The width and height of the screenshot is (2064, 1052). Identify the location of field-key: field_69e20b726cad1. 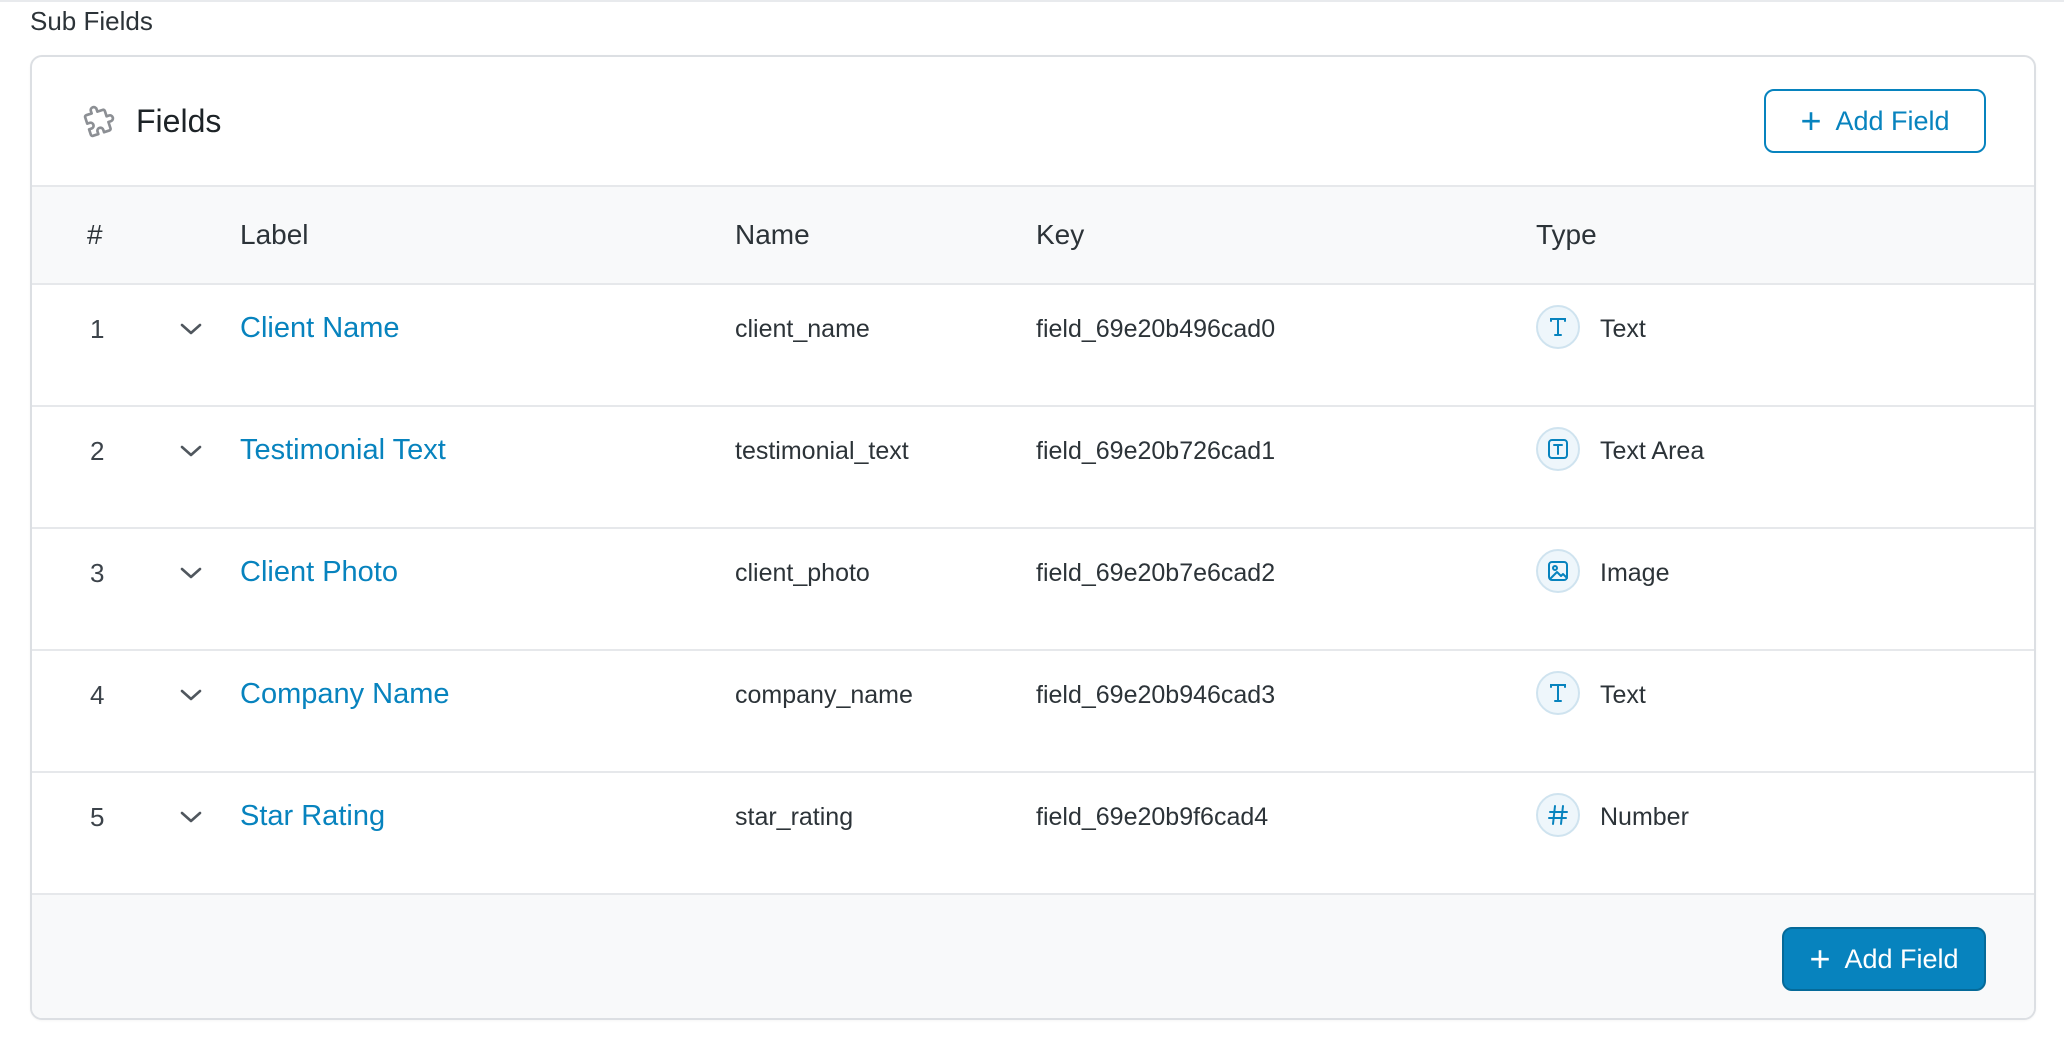
(1156, 451).